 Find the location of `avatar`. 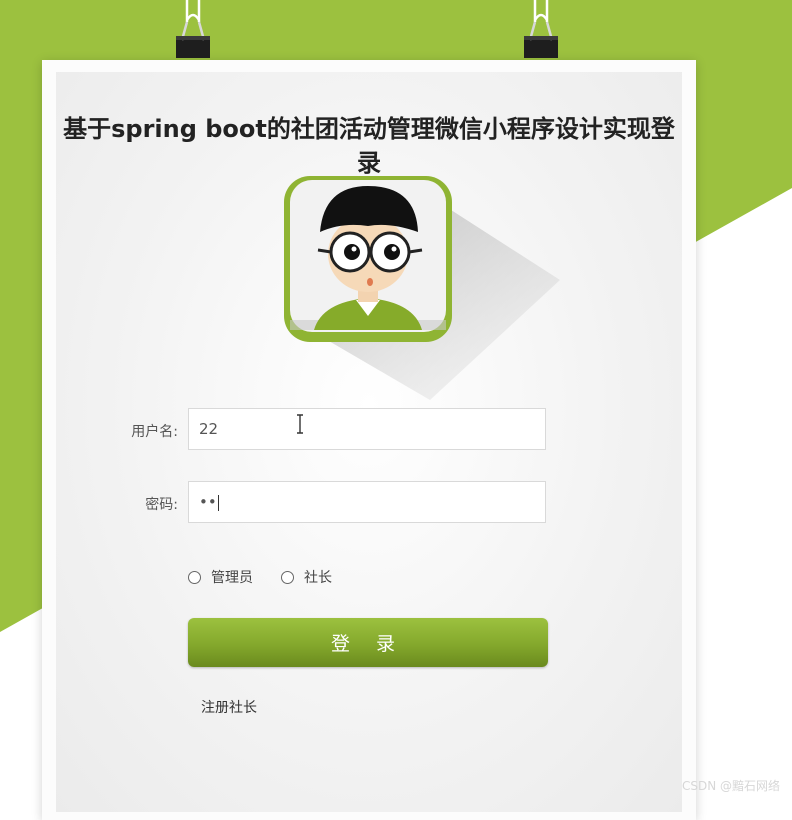

avatar is located at coordinates (422, 288).